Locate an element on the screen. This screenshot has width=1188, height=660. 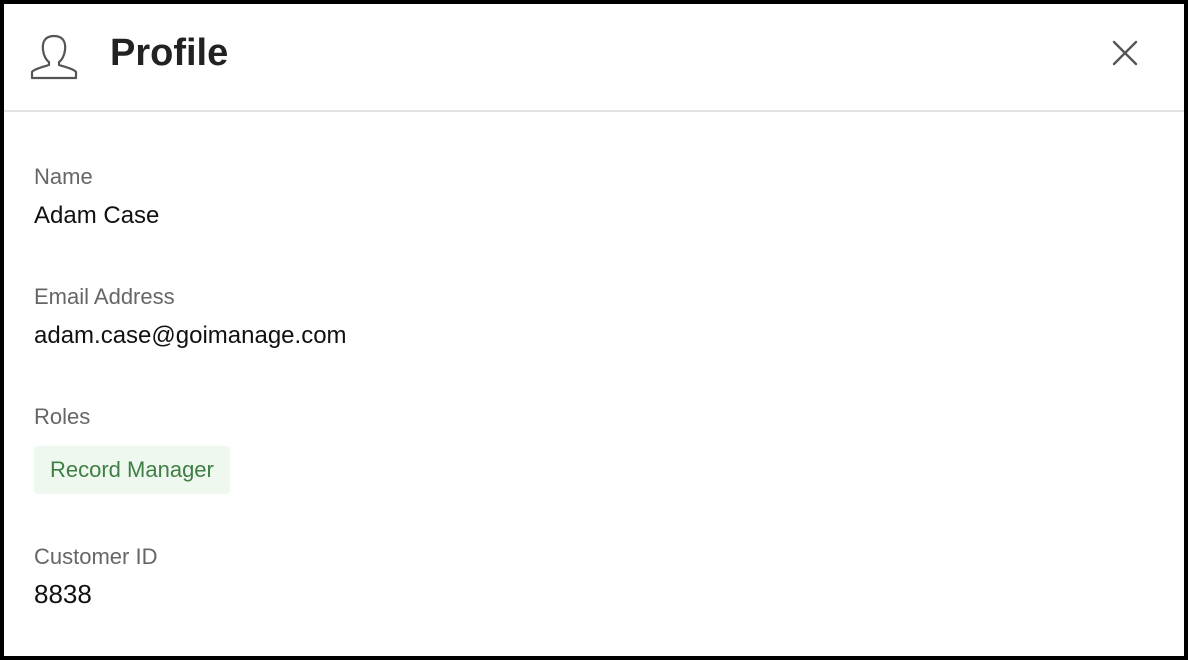
email-value: adam.case@goimanage.com is located at coordinates (190, 335).